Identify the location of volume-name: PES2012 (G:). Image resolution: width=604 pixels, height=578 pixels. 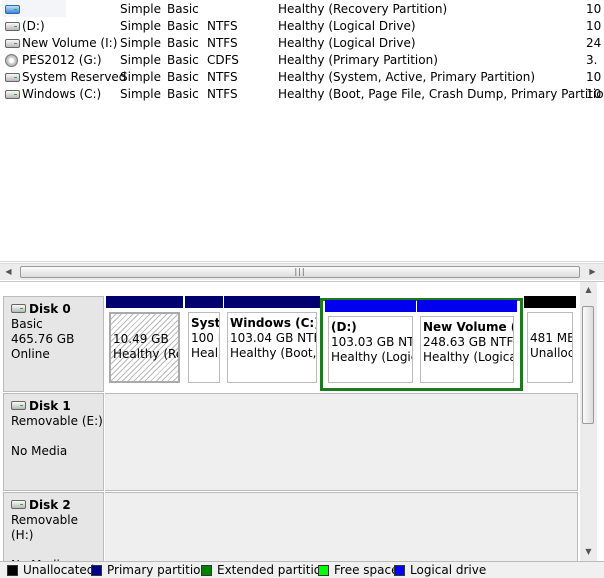
(62, 60).